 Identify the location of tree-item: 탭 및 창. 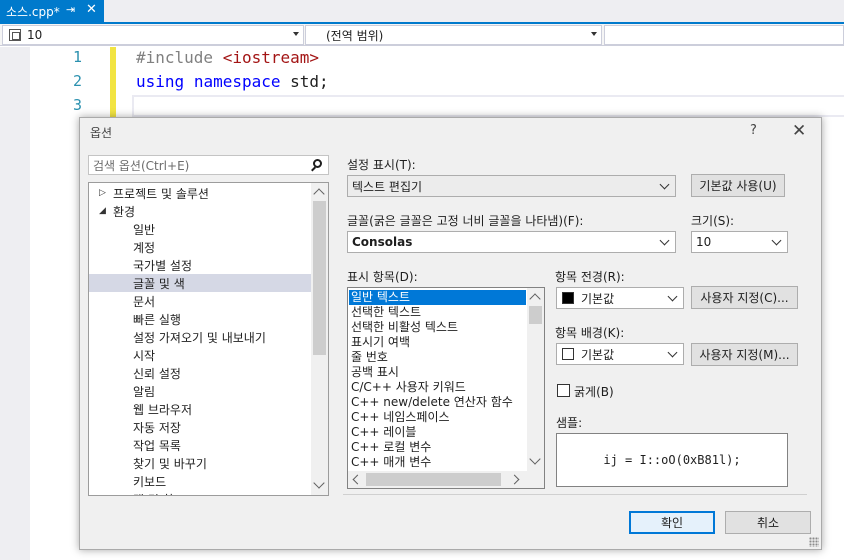
(200, 493).